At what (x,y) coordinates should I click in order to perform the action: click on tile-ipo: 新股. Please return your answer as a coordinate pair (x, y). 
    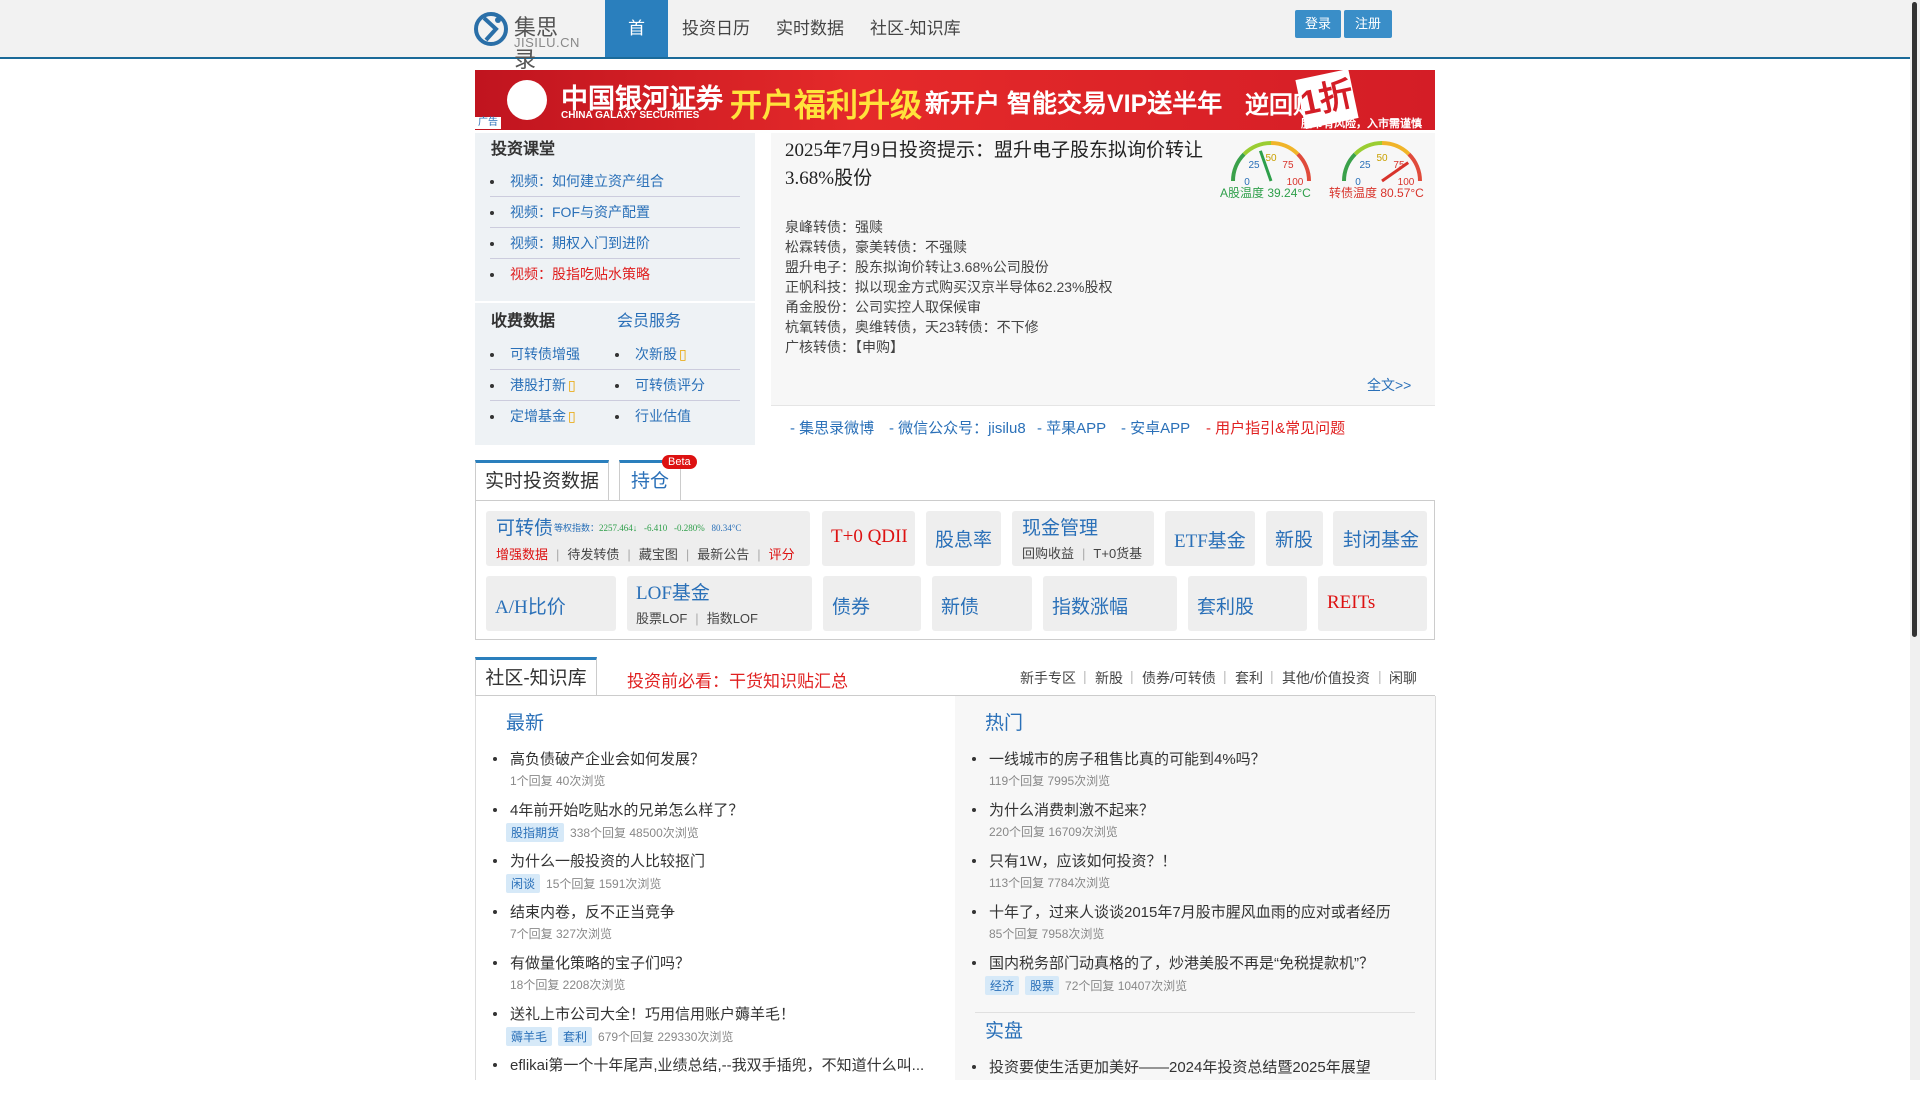
    Looking at the image, I should click on (1294, 538).